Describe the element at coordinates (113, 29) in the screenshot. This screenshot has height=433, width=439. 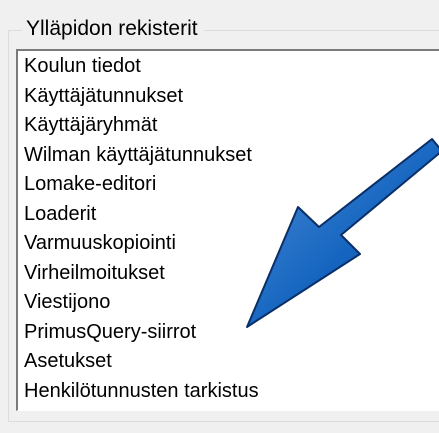
I see `groupbox-title: Ylläpidon rekisterit` at that location.